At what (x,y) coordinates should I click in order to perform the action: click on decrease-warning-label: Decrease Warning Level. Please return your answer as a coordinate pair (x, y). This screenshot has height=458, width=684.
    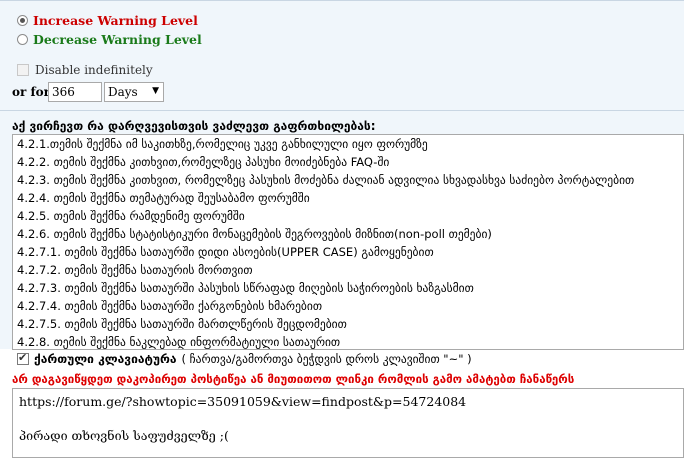
    Looking at the image, I should click on (117, 39).